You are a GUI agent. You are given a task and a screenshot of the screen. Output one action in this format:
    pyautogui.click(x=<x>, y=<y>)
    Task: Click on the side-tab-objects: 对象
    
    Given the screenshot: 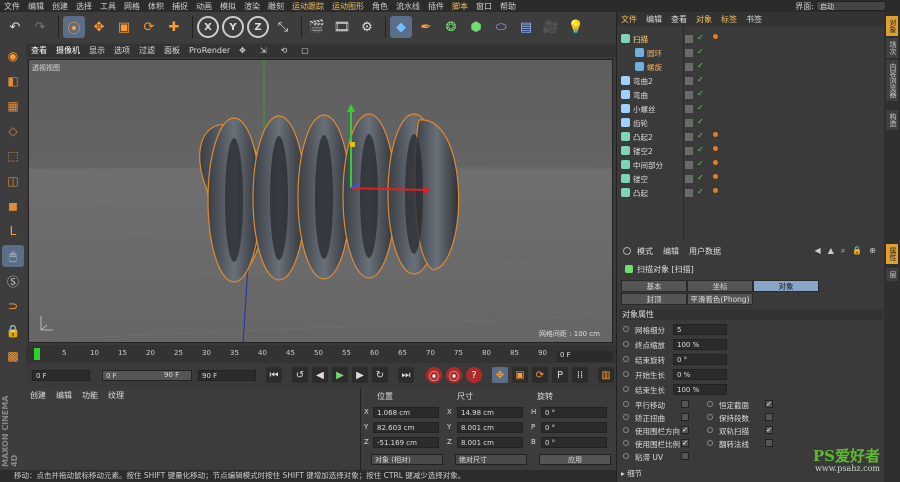 What is the action you would take?
    pyautogui.click(x=892, y=26)
    